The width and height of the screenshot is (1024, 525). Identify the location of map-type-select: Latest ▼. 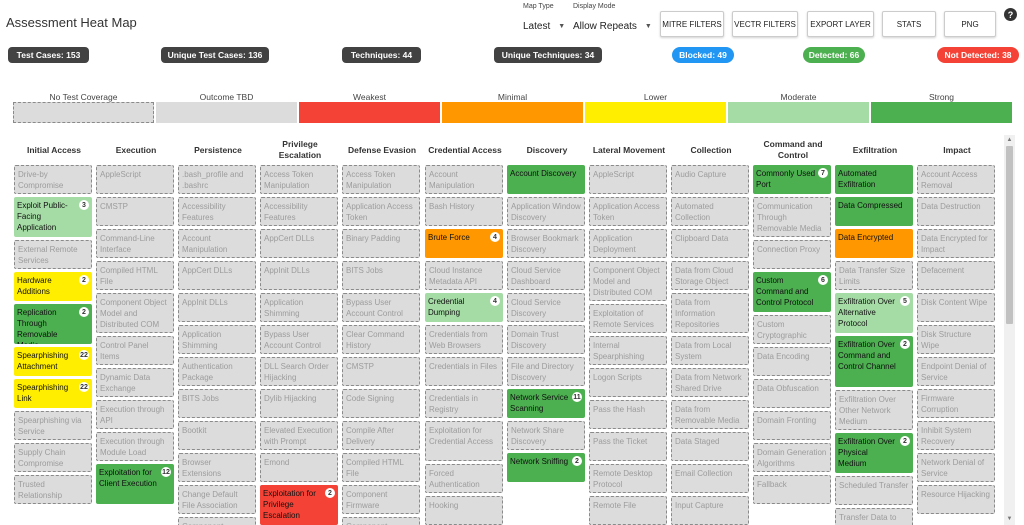
(544, 26).